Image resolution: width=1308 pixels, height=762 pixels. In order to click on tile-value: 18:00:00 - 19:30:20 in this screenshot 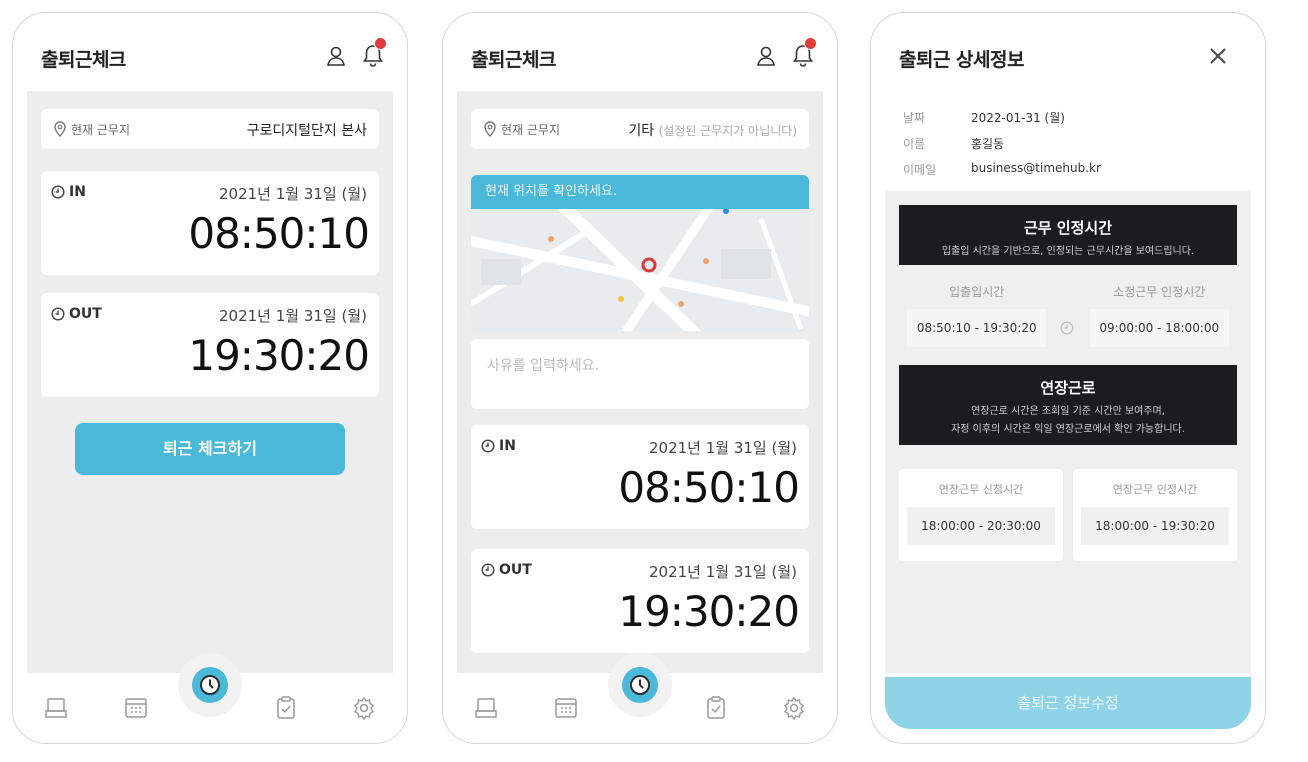, I will do `click(1155, 526)`.